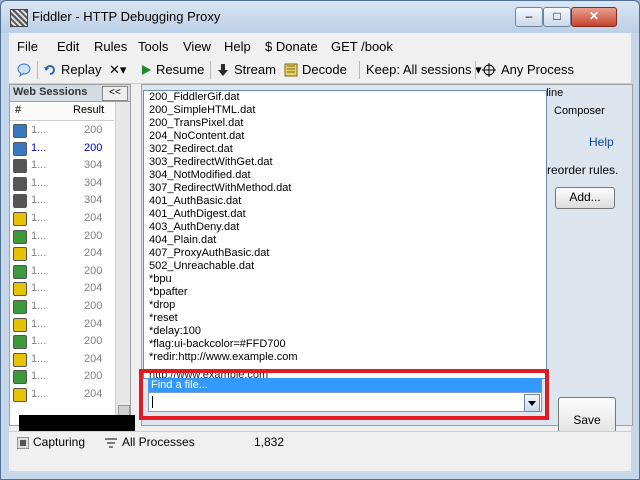 The height and width of the screenshot is (480, 640). Describe the element at coordinates (291, 70) in the screenshot. I see `decode-icon` at that location.